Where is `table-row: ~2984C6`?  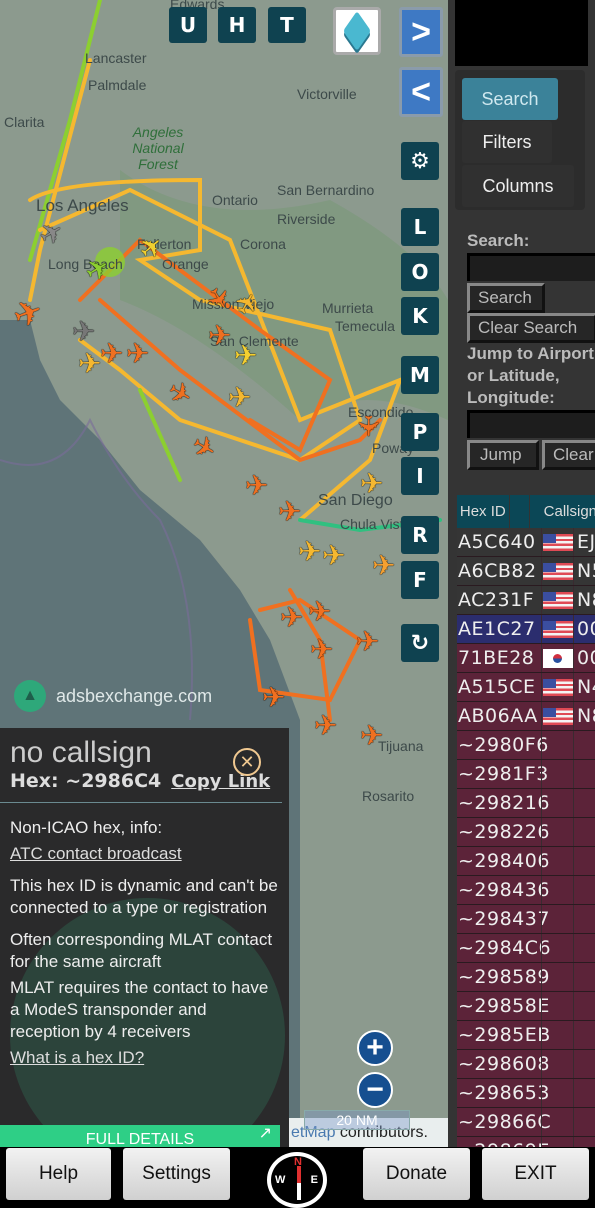 table-row: ~2984C6 is located at coordinates (526, 948).